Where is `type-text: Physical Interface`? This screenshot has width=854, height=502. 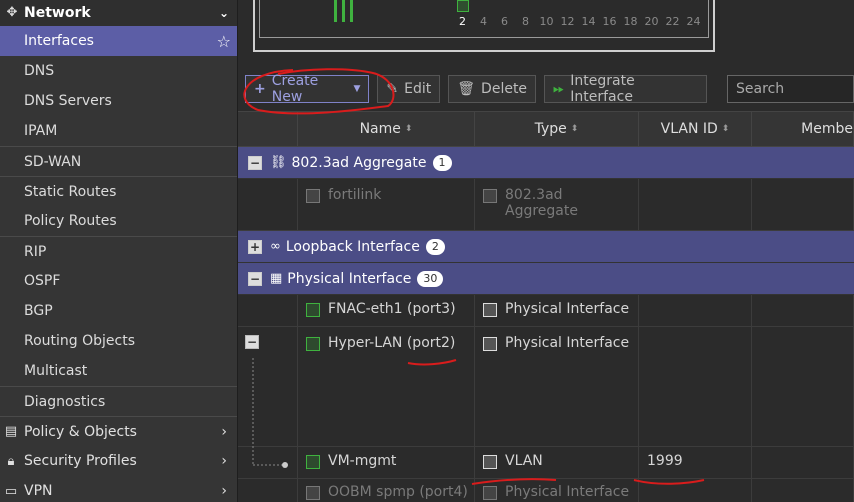
type-text: Physical Interface is located at coordinates (567, 343).